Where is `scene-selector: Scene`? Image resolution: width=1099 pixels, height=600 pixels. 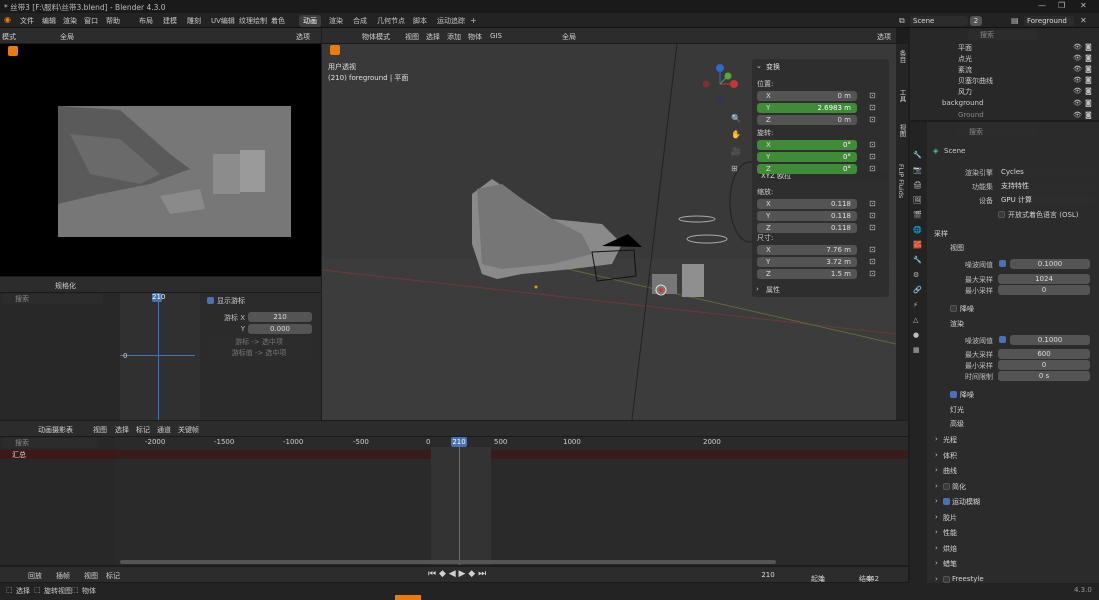
scene-selector: Scene is located at coordinates (939, 21).